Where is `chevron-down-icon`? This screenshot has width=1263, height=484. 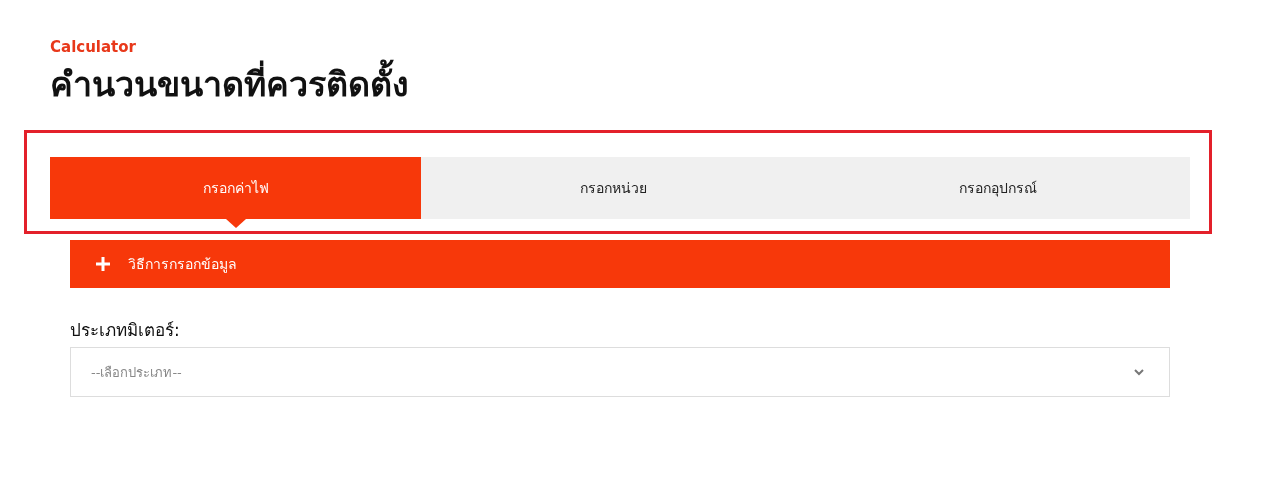
chevron-down-icon is located at coordinates (1139, 372).